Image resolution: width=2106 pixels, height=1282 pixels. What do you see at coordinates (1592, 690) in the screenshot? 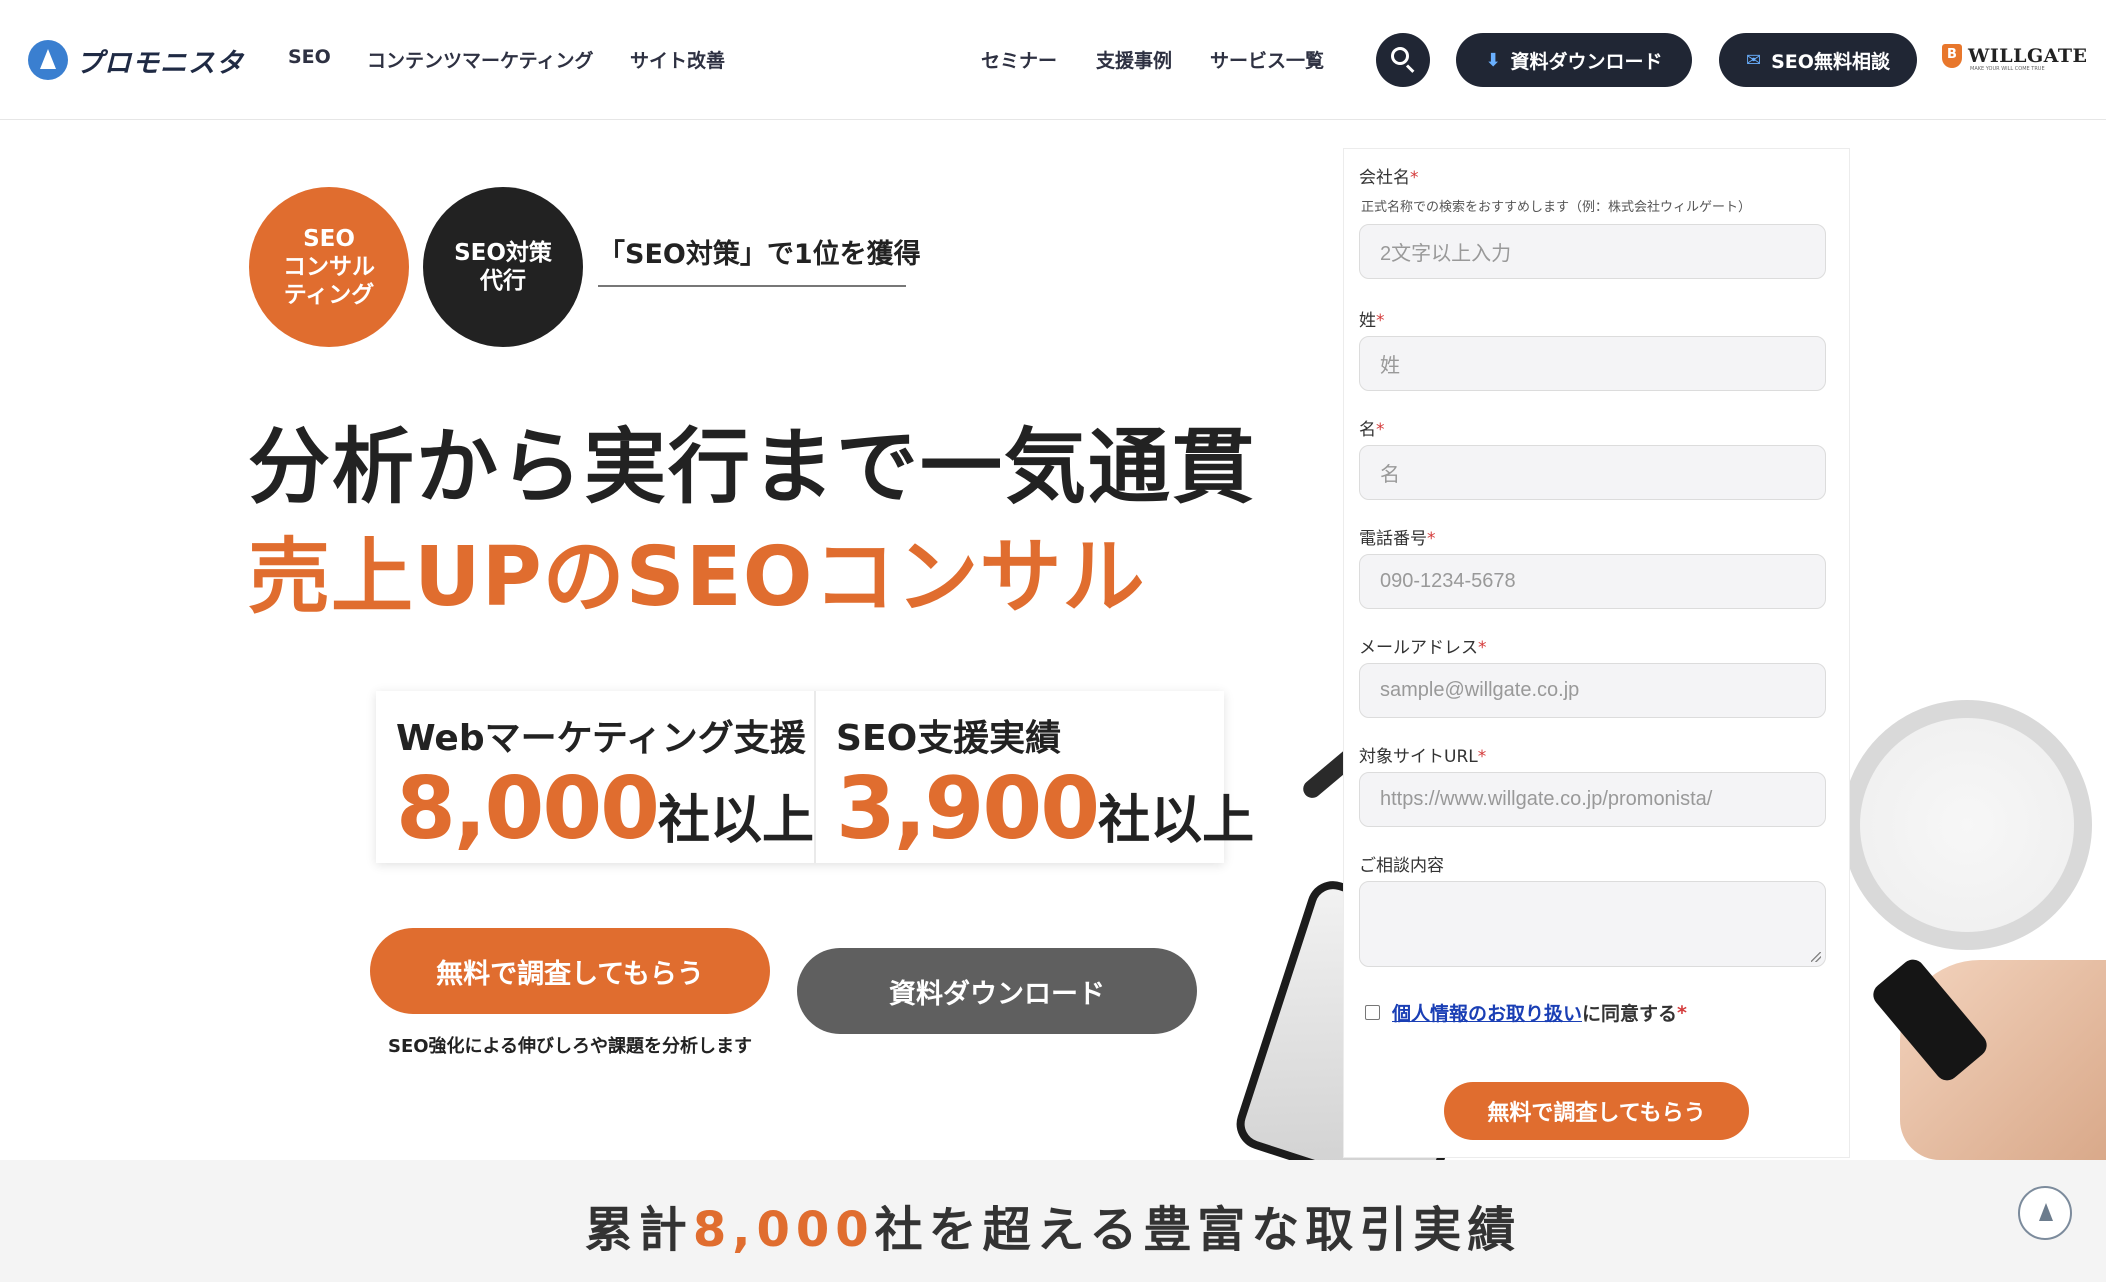
I see `email-input: sample@willgate.co.jp` at bounding box center [1592, 690].